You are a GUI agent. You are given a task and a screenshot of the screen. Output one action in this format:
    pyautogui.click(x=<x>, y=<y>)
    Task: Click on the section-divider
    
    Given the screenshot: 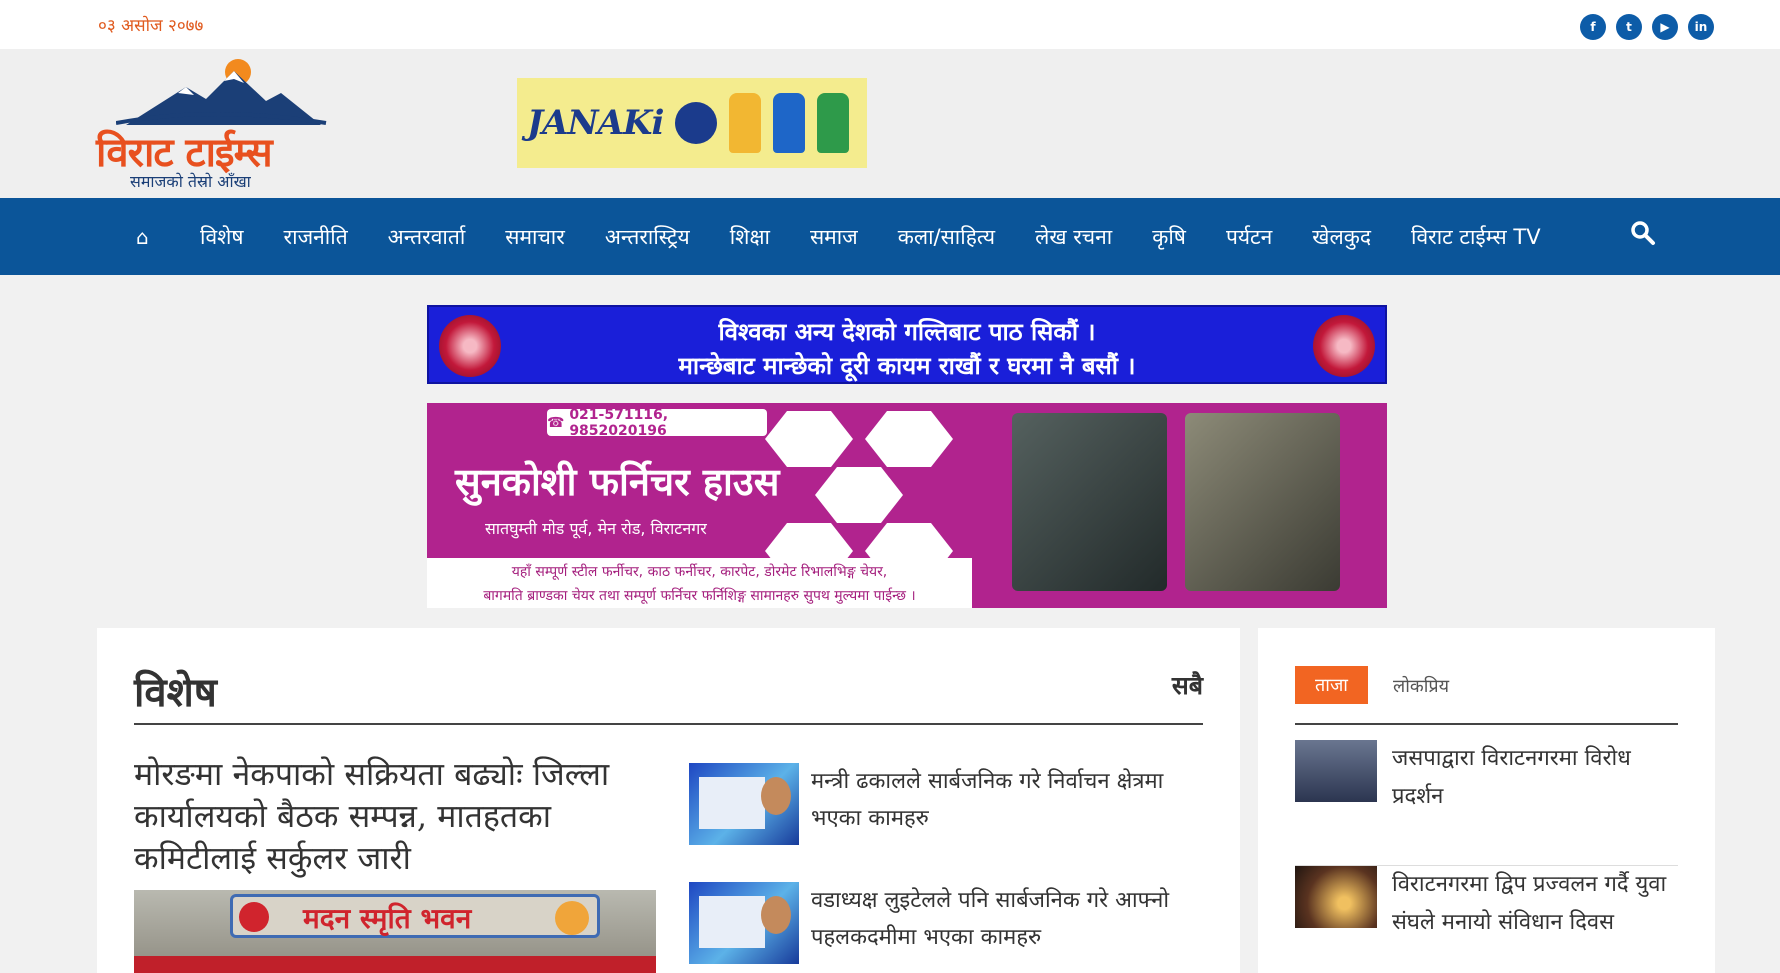 What is the action you would take?
    pyautogui.click(x=668, y=724)
    